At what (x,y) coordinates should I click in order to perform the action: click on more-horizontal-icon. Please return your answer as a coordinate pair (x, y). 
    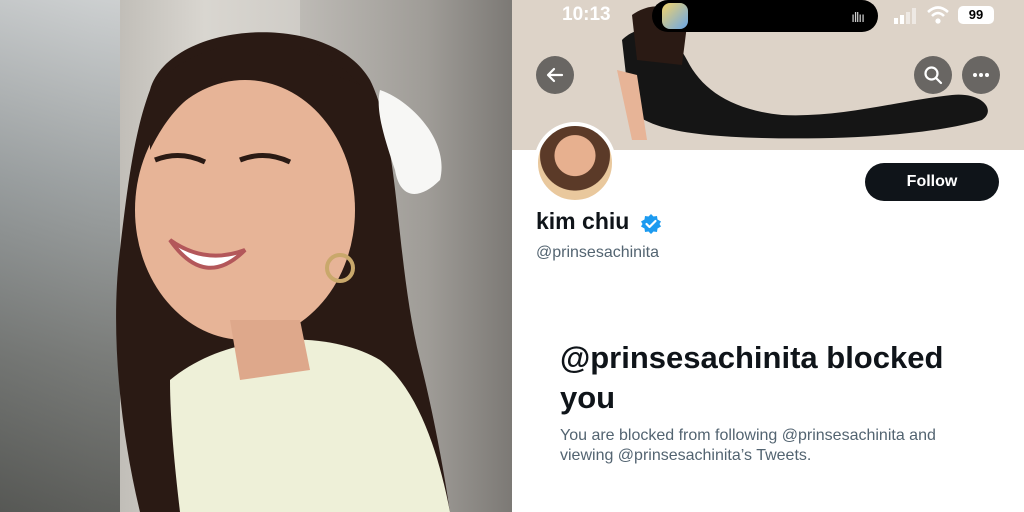
    Looking at the image, I should click on (981, 75).